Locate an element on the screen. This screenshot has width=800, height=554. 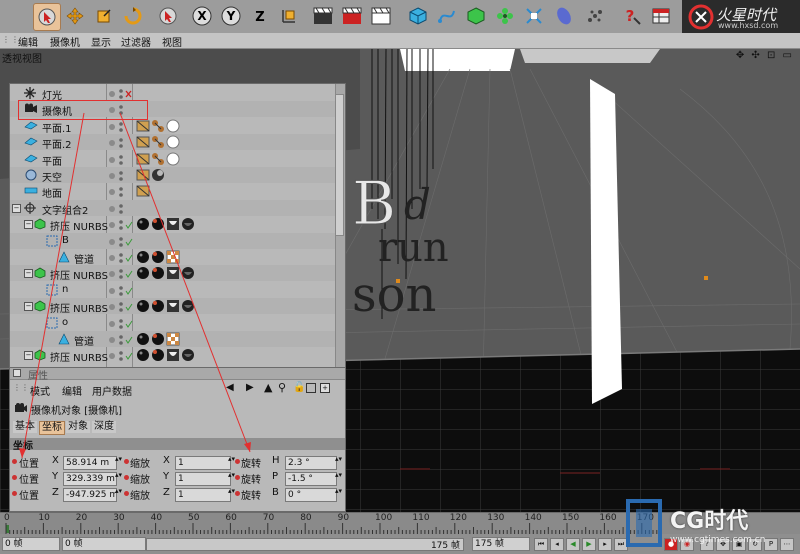
autokey-button: ◉ is located at coordinates (687, 544).